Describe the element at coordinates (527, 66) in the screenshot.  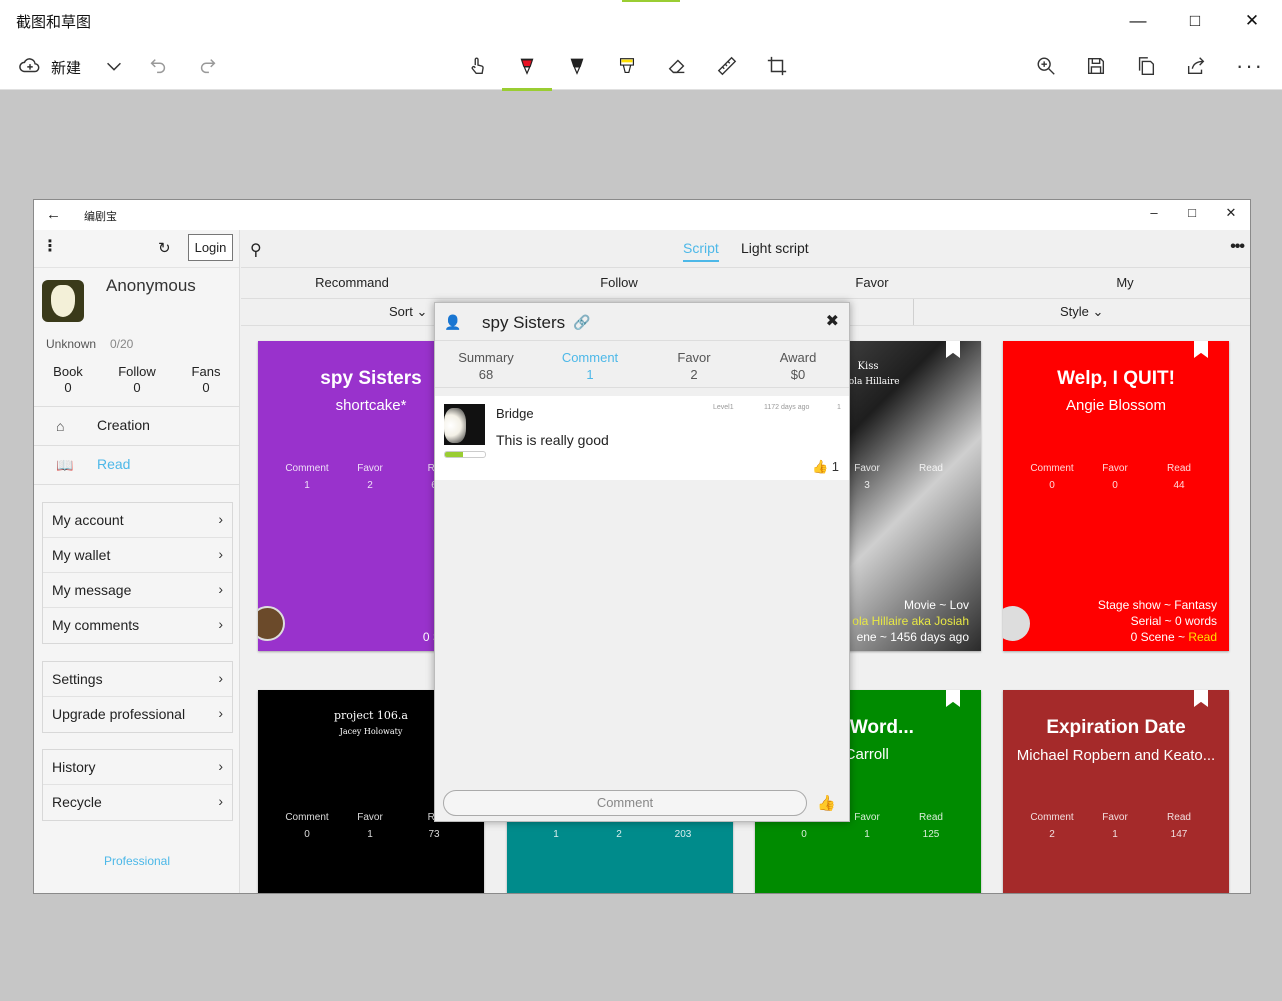
I see `ballpoint-pen-icon` at that location.